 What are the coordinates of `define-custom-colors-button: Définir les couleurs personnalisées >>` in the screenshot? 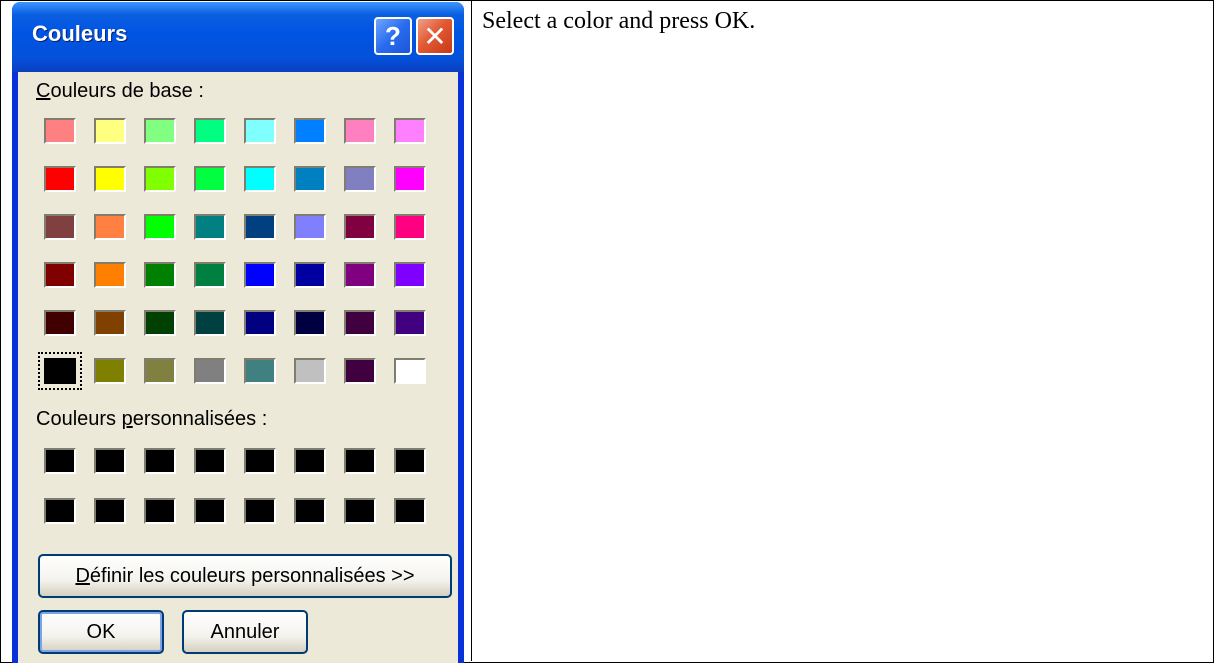 It's located at (245, 576).